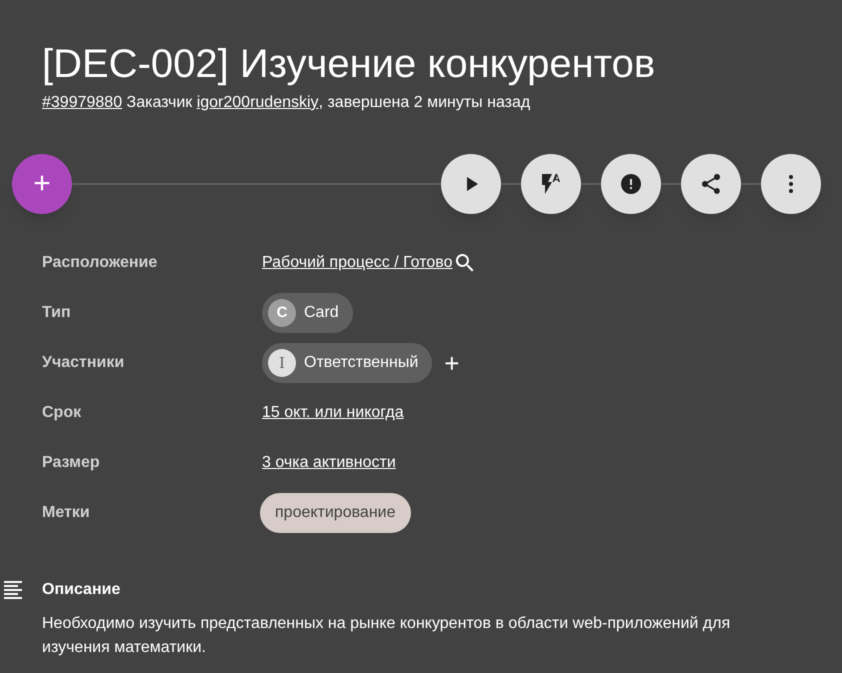 This screenshot has height=673, width=842. Describe the element at coordinates (791, 184) in the screenshot. I see `more-vertical-icon` at that location.